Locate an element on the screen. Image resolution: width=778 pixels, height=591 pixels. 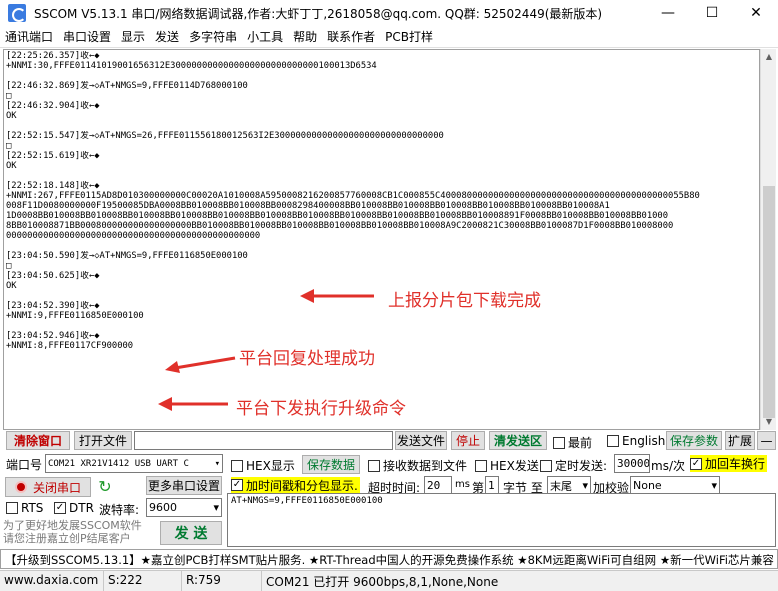
dtr-checkbox: ✓ is located at coordinates (60, 508).